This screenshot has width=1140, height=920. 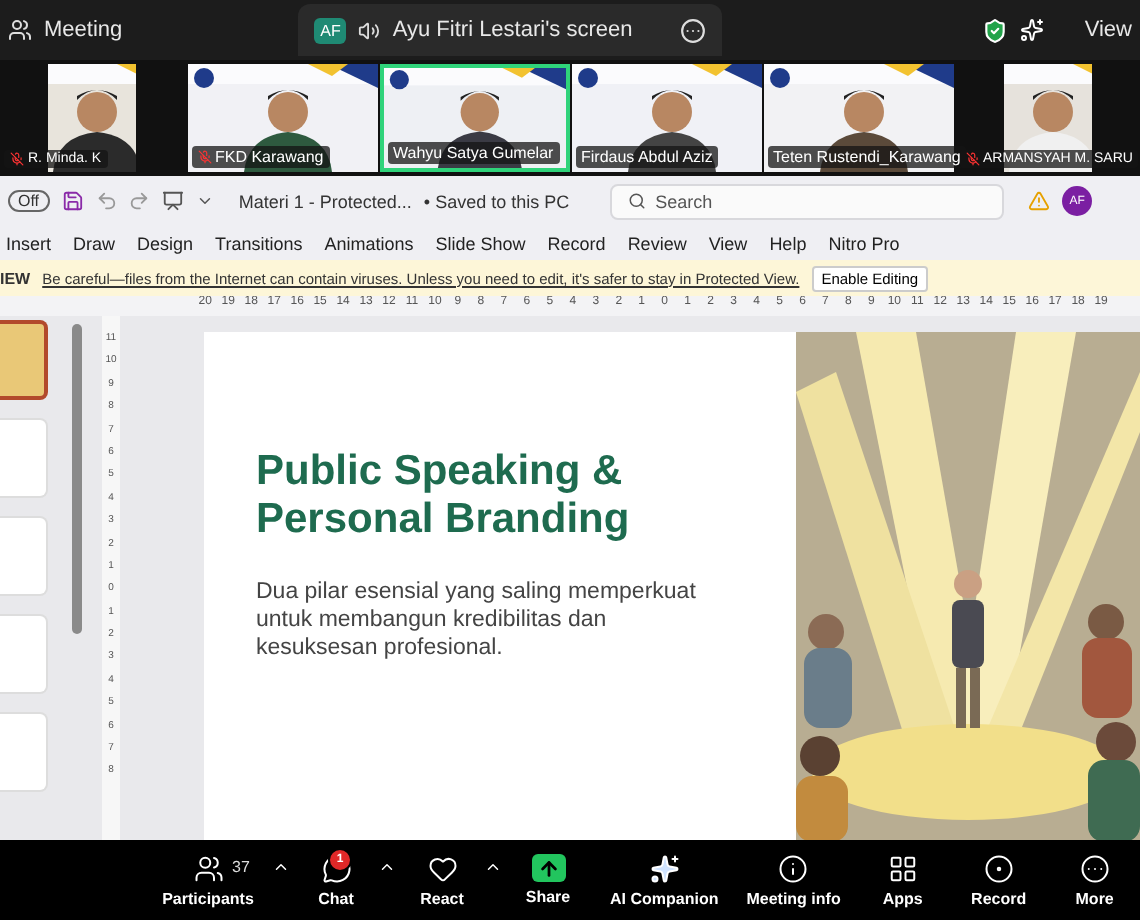 I want to click on toolbar-button: AI Companion, so click(x=664, y=880).